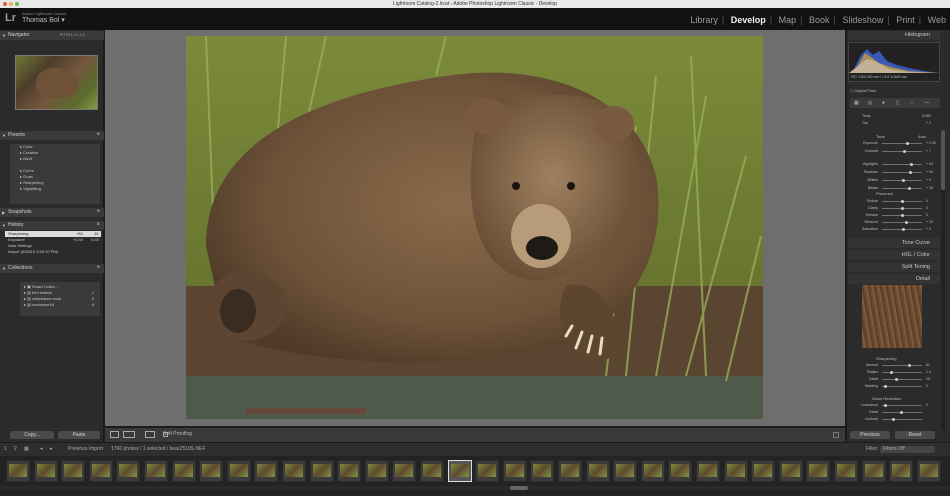 This screenshot has height=496, width=950. Describe the element at coordinates (928, 123) in the screenshot. I see `tint-value: + 2` at that location.